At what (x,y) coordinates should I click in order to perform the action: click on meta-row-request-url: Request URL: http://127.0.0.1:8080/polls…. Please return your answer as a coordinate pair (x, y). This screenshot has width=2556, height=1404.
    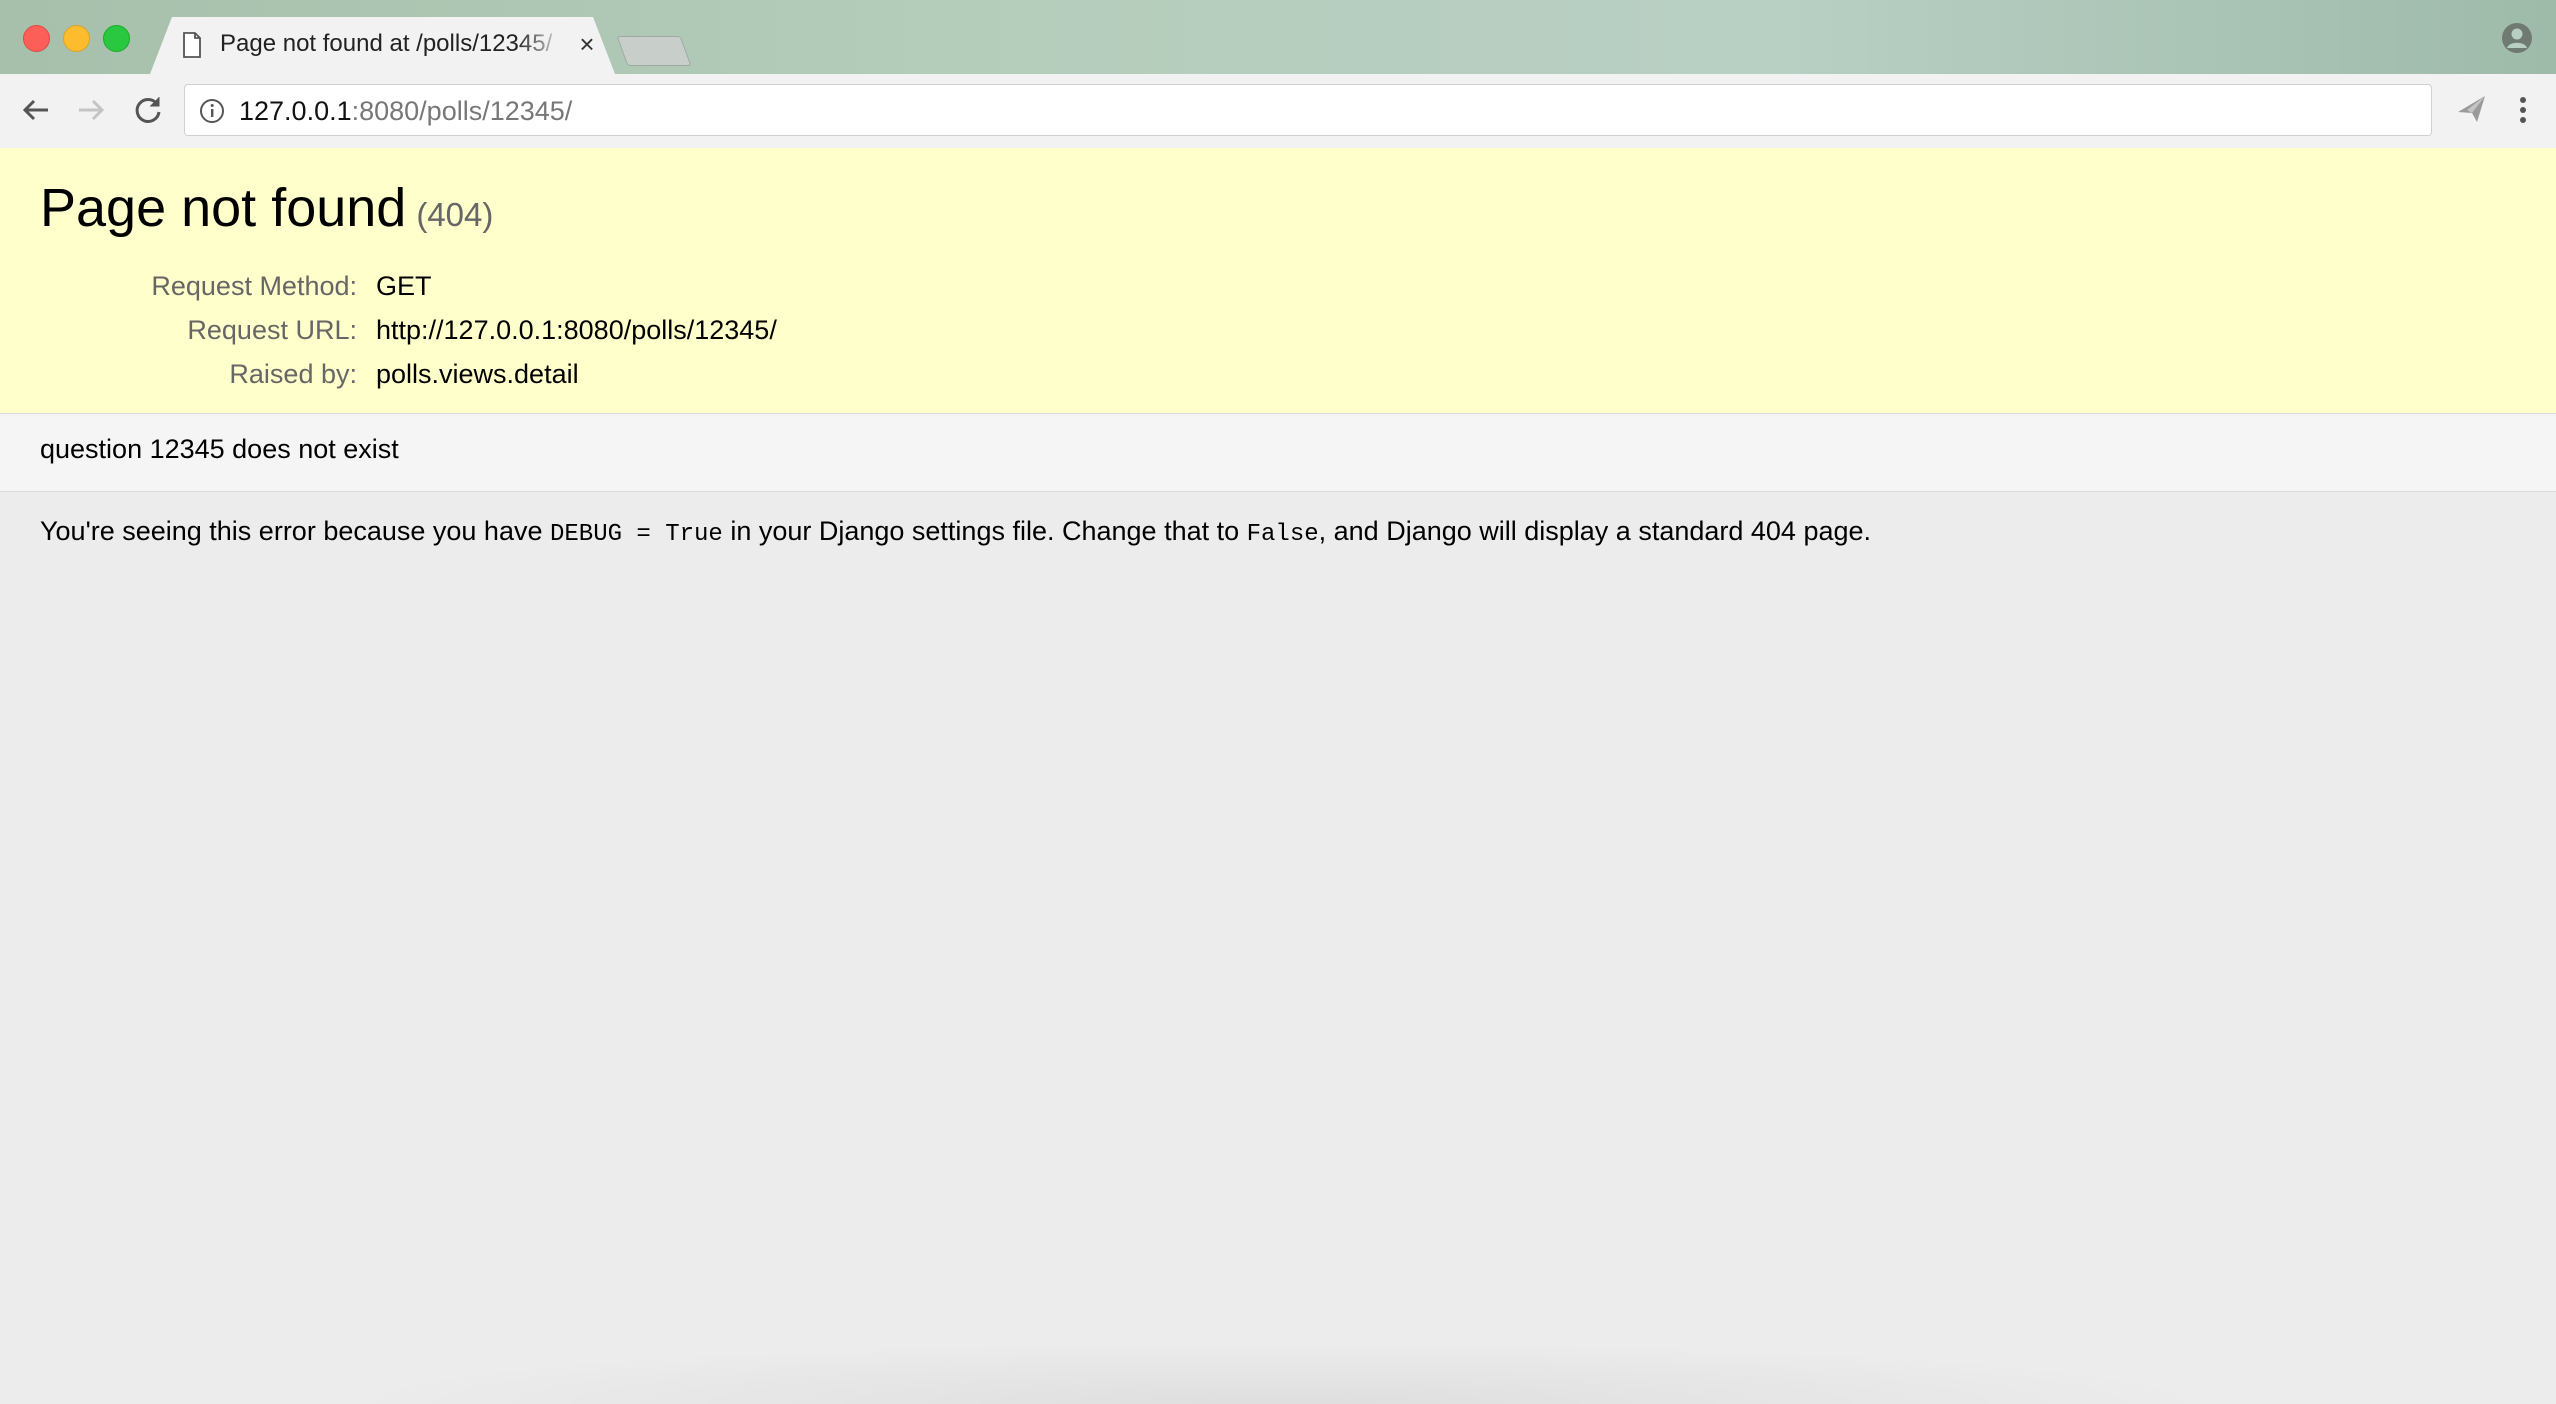
    Looking at the image, I should click on (1278, 330).